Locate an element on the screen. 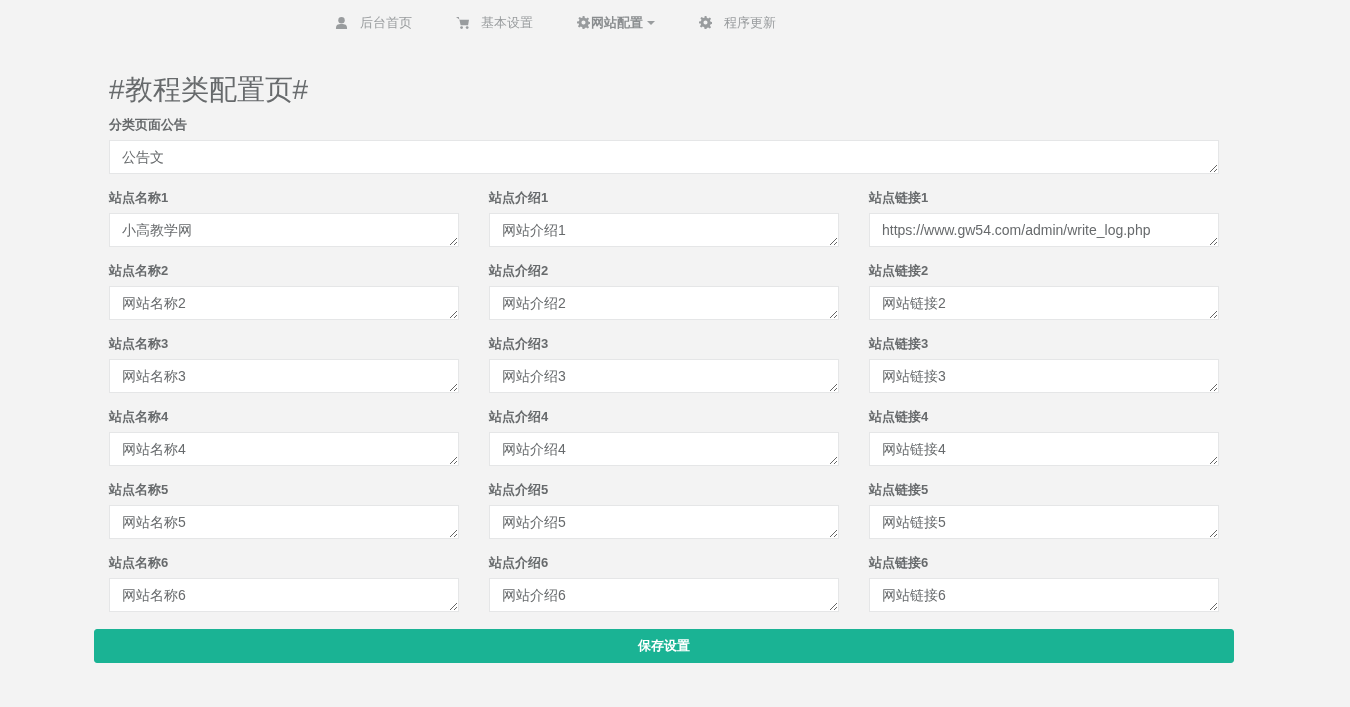 Image resolution: width=1350 pixels, height=707 pixels. nav-dropdown: 网站配置 is located at coordinates (616, 22).